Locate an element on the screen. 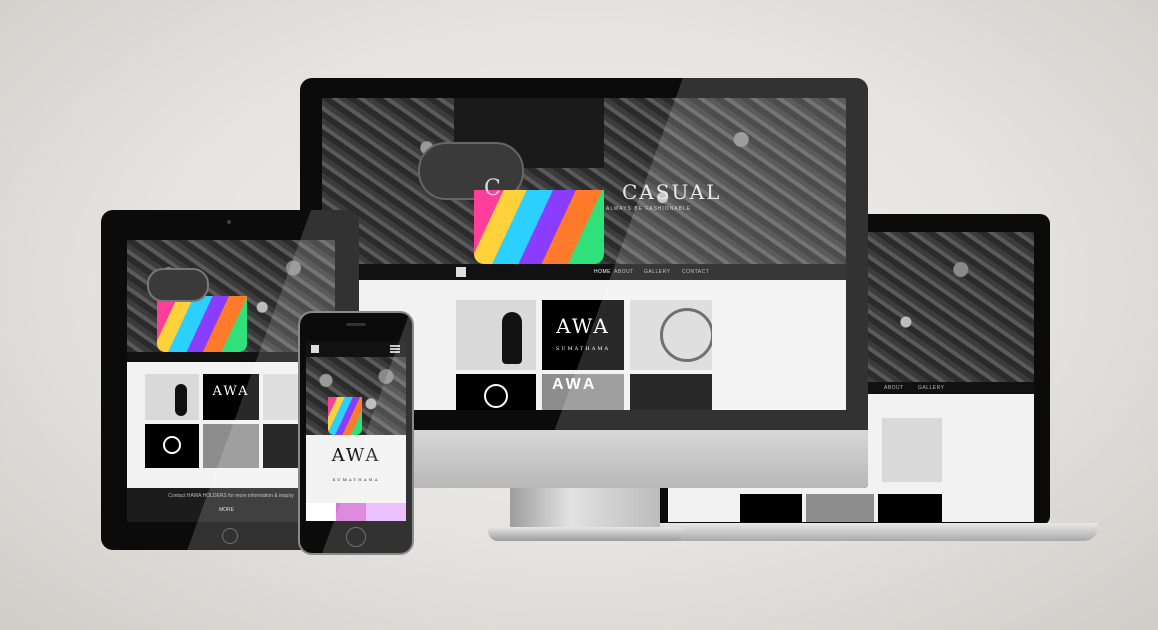 This screenshot has width=1158, height=630. monitor-stand-foot is located at coordinates (586, 534).